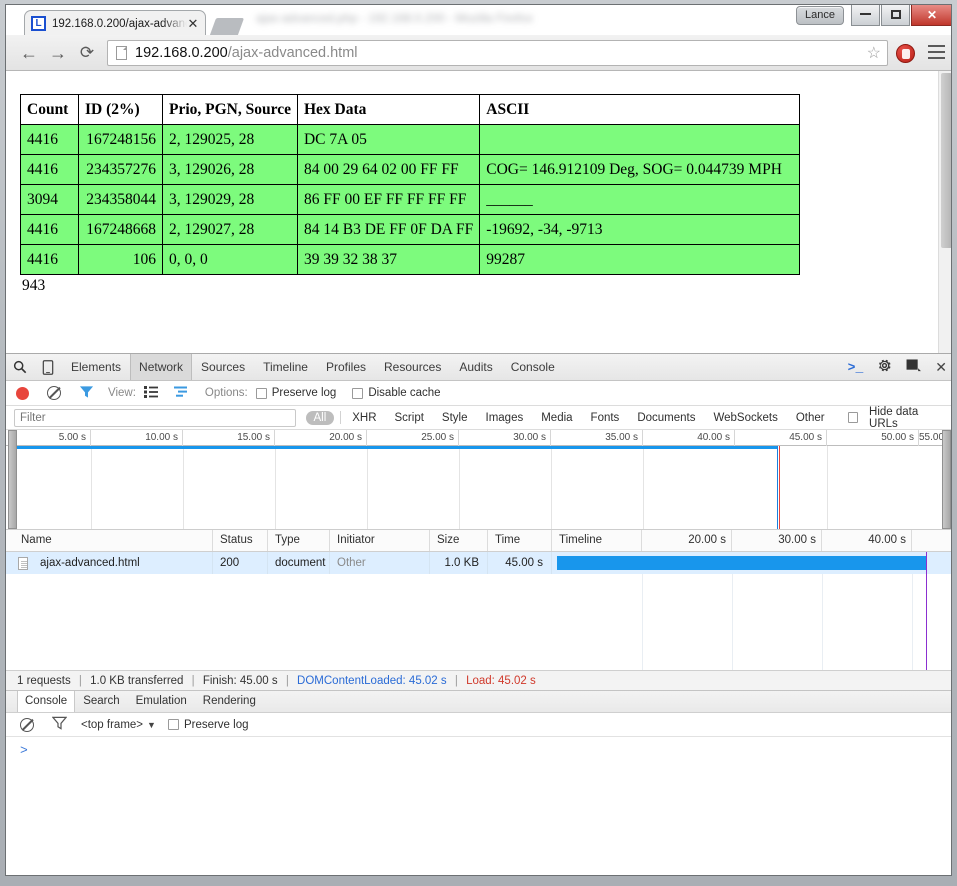 This screenshot has height=886, width=957. Describe the element at coordinates (101, 701) in the screenshot. I see `drawer-tab-search: Search` at that location.